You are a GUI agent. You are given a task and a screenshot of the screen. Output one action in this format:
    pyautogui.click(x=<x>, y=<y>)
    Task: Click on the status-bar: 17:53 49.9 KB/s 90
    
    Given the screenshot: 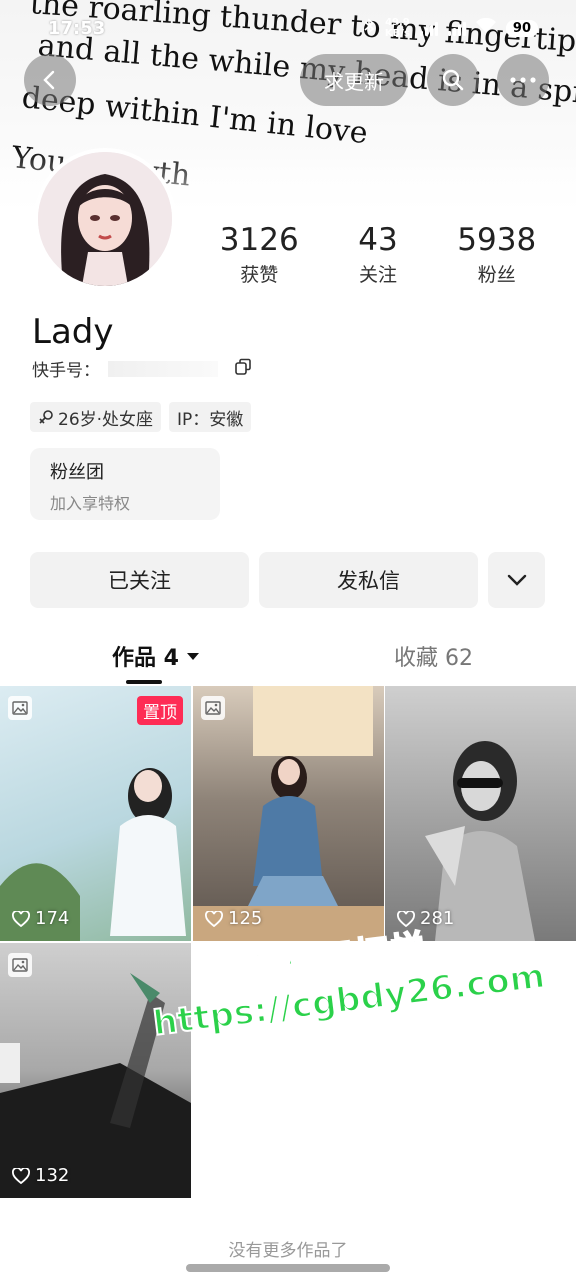 What is the action you would take?
    pyautogui.click(x=288, y=28)
    